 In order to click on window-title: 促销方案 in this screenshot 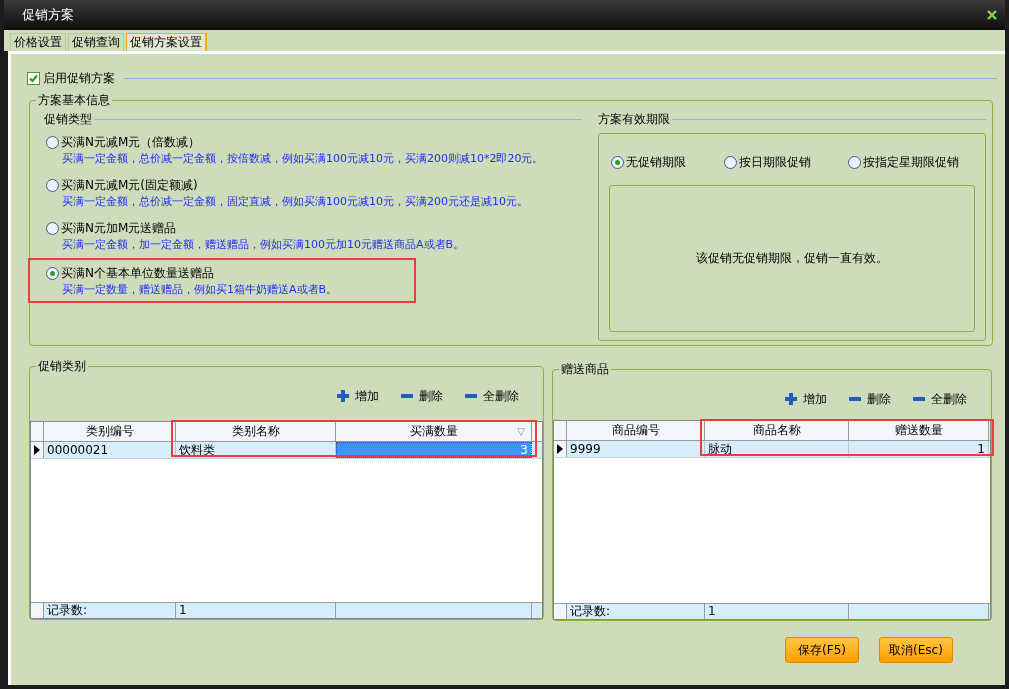, I will do `click(48, 15)`.